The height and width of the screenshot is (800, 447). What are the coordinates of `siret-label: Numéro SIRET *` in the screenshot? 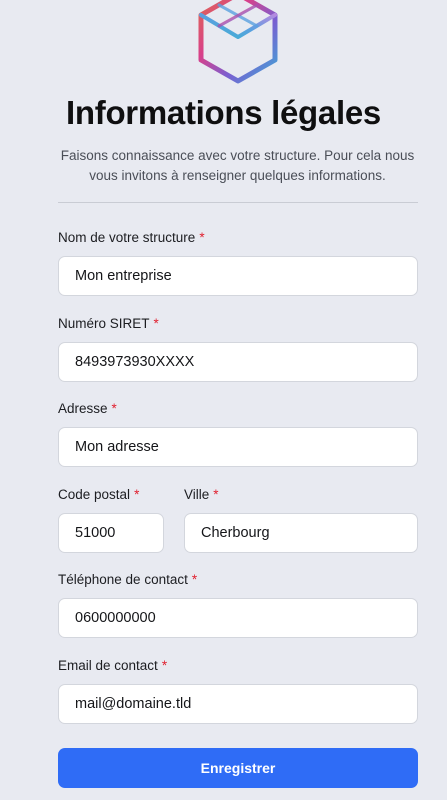 It's located at (108, 323).